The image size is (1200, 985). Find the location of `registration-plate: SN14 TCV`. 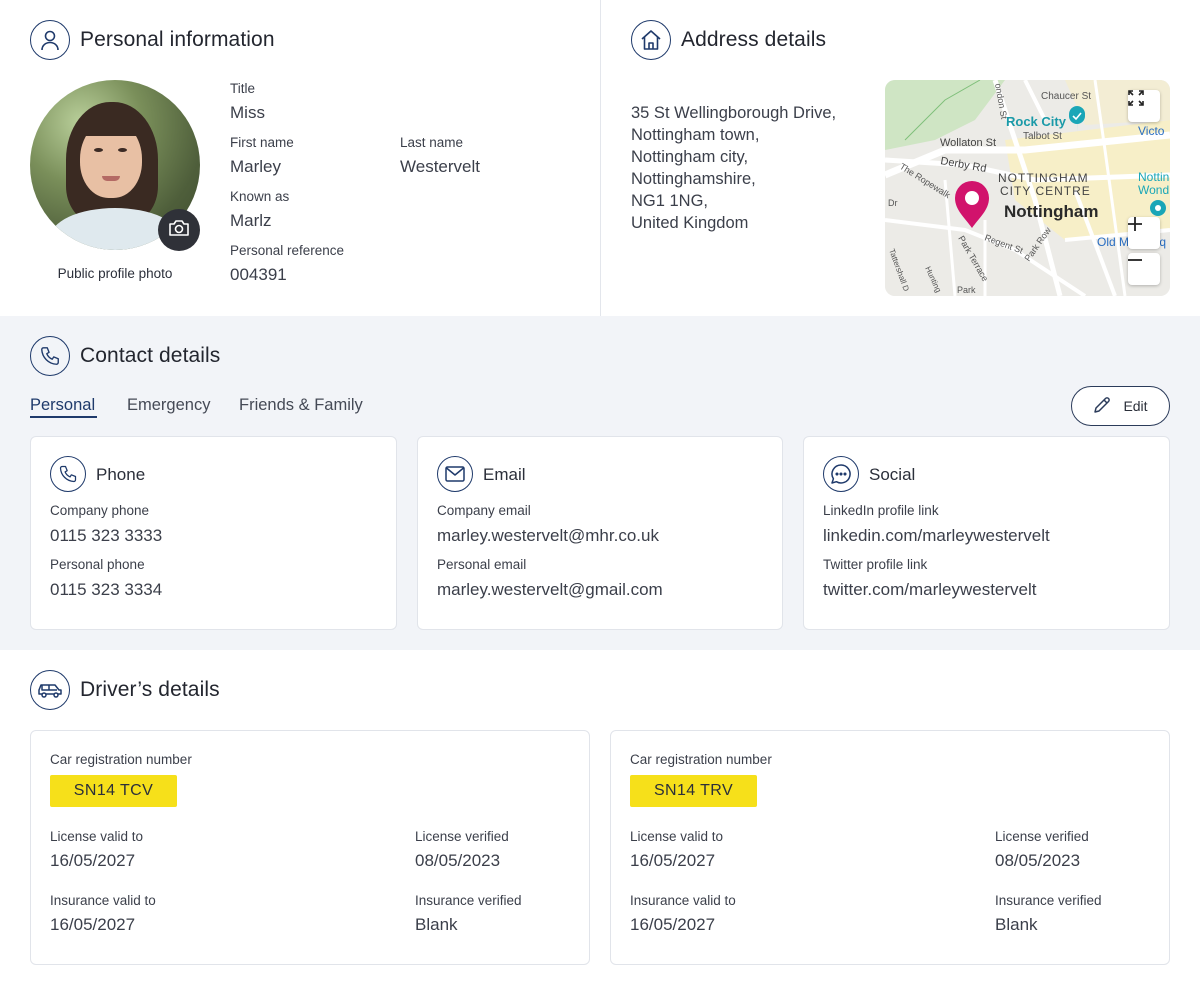

registration-plate: SN14 TCV is located at coordinates (113, 791).